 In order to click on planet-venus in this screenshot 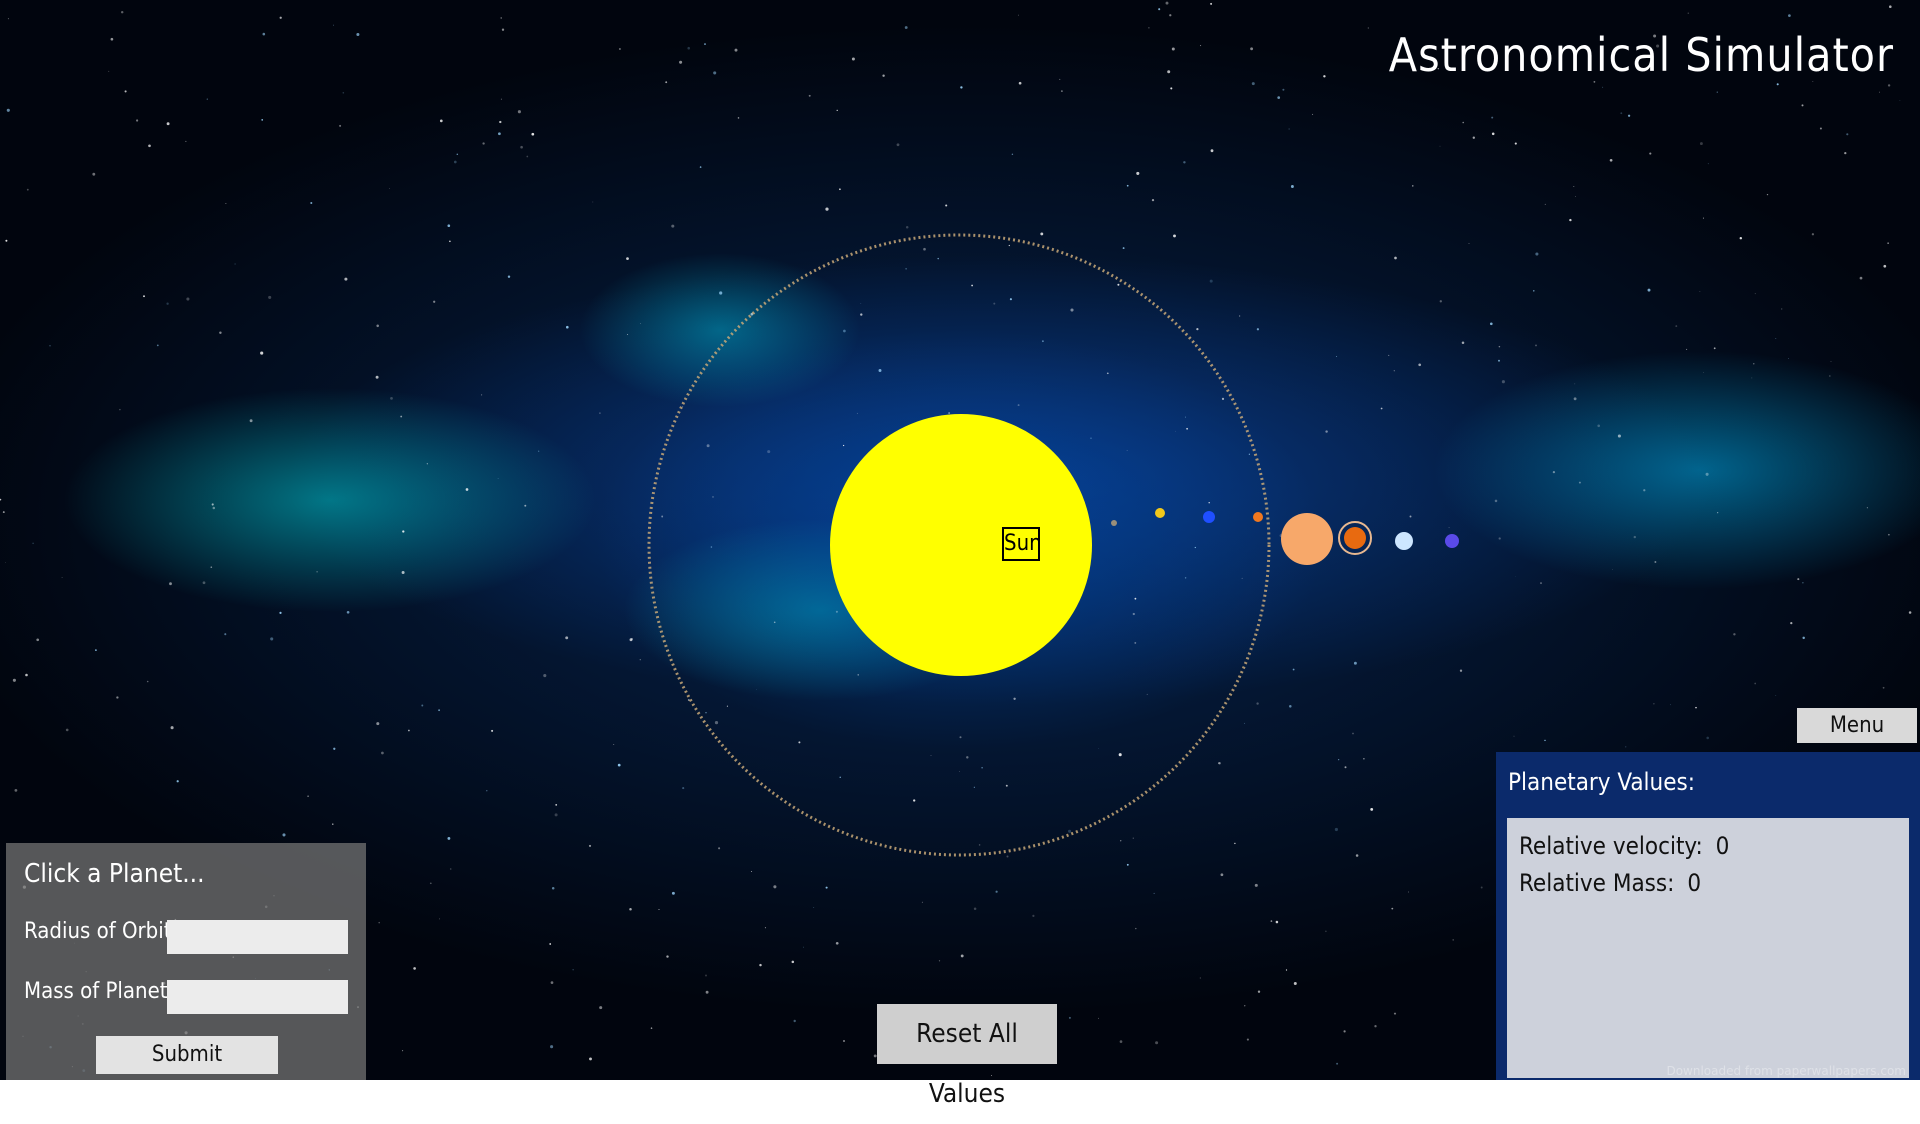, I will do `click(1160, 513)`.